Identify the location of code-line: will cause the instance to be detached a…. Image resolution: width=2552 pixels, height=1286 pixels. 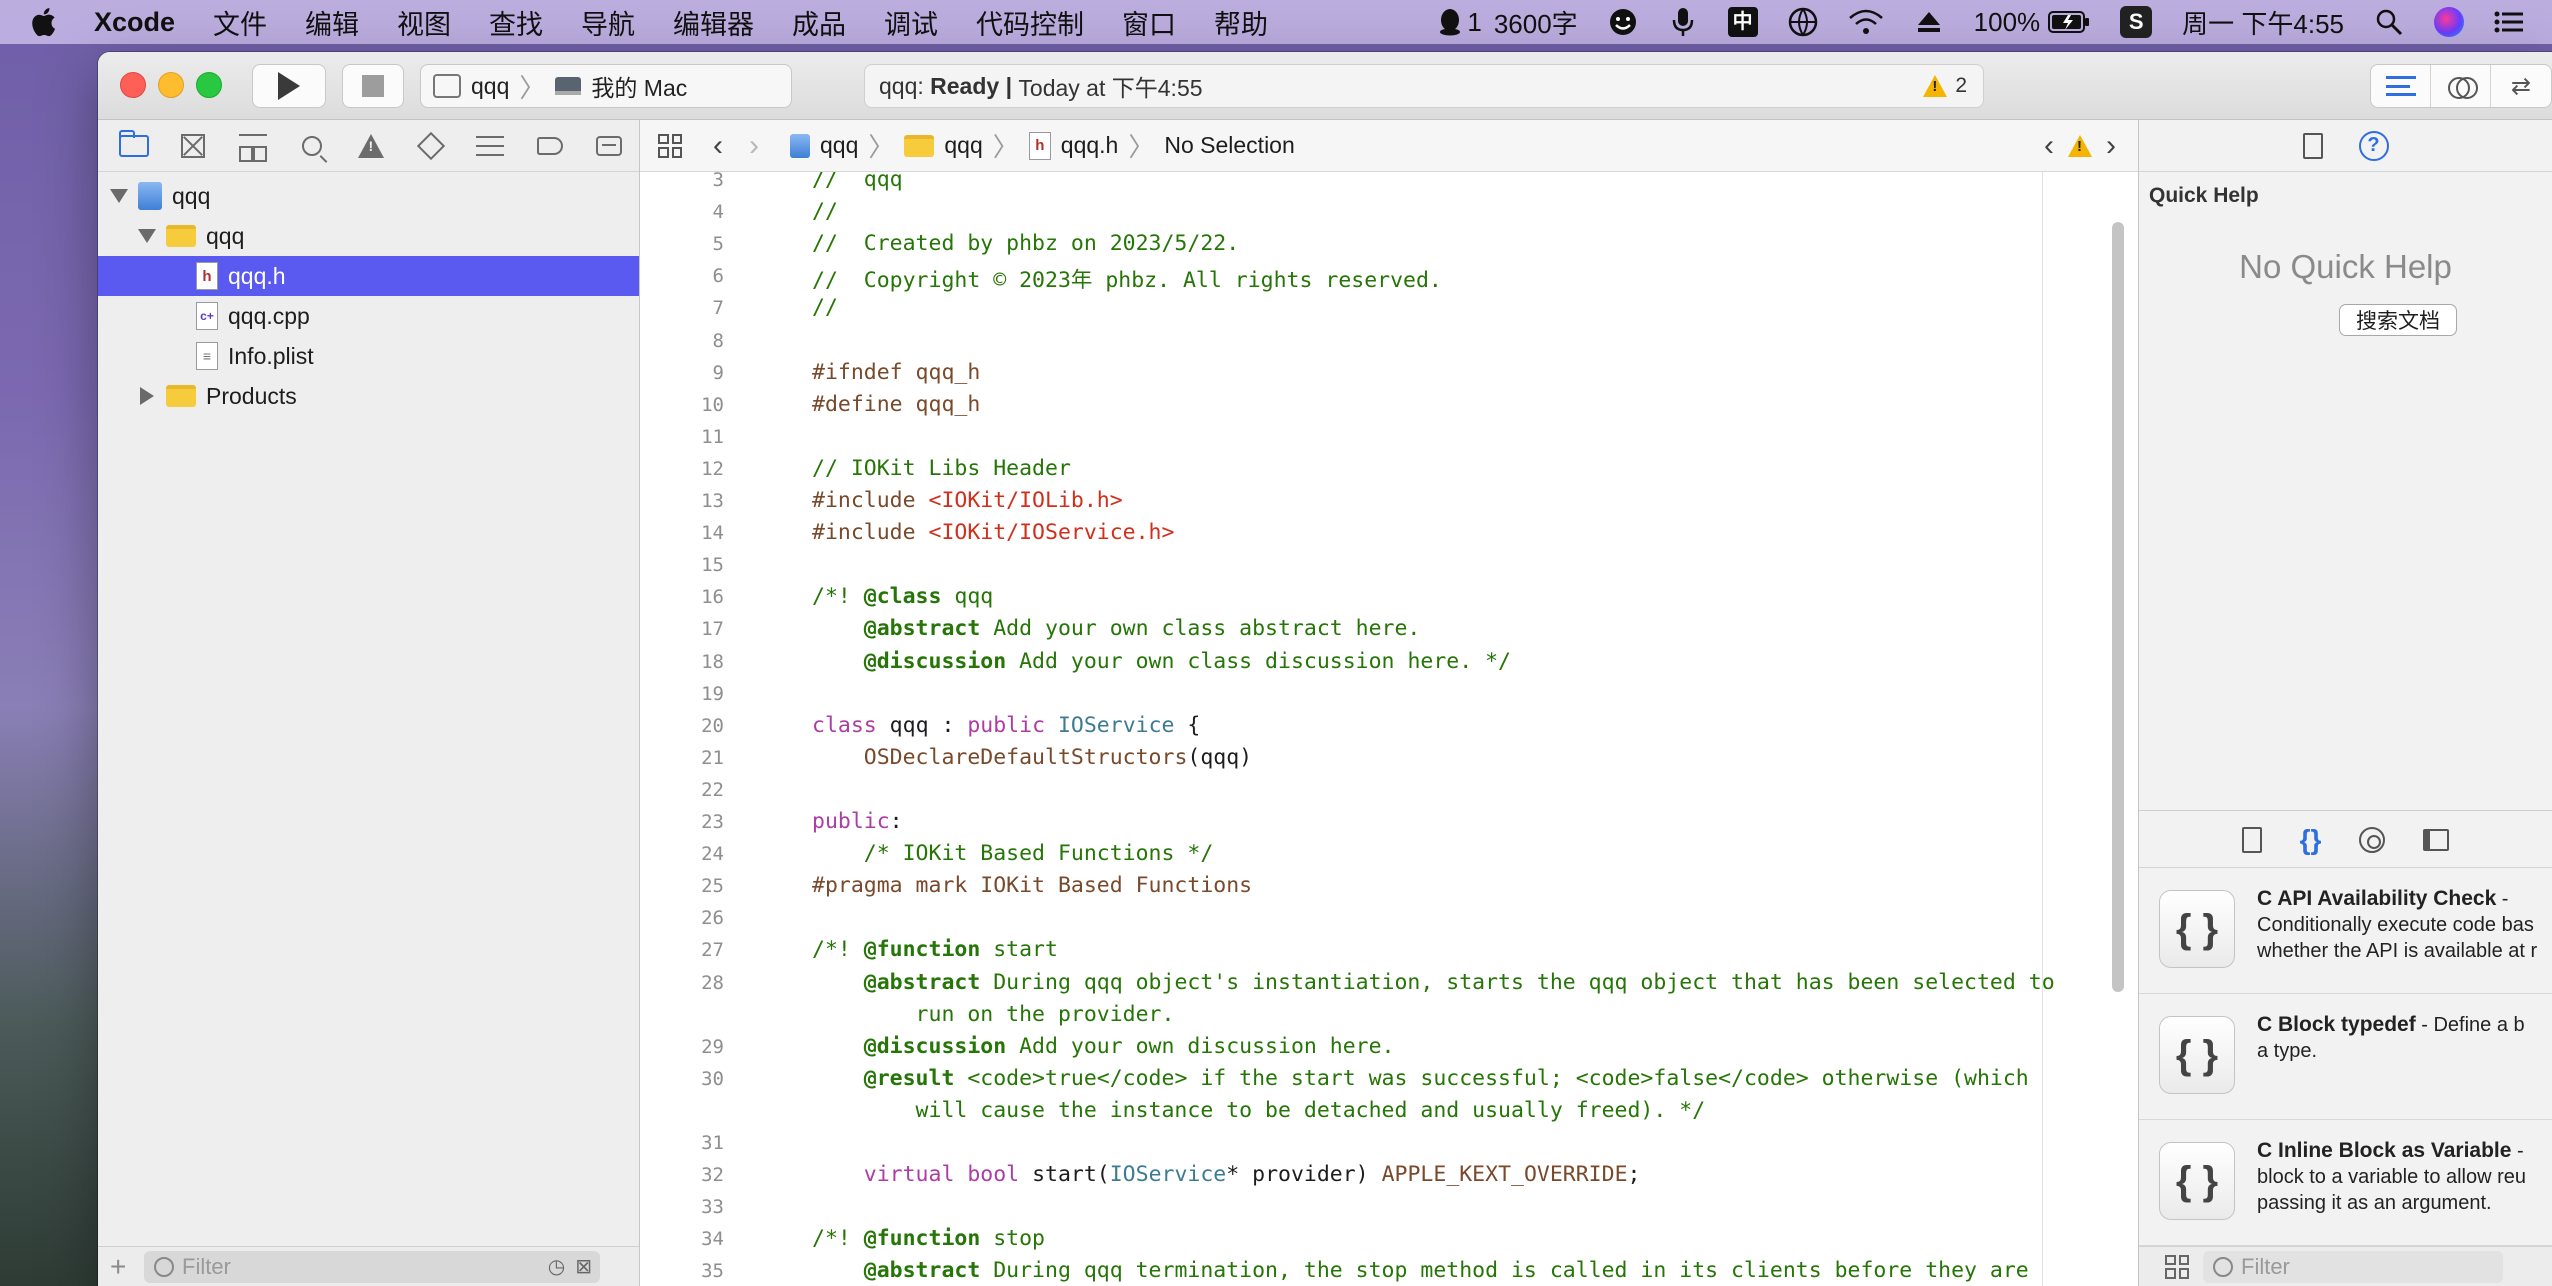
(1259, 1110).